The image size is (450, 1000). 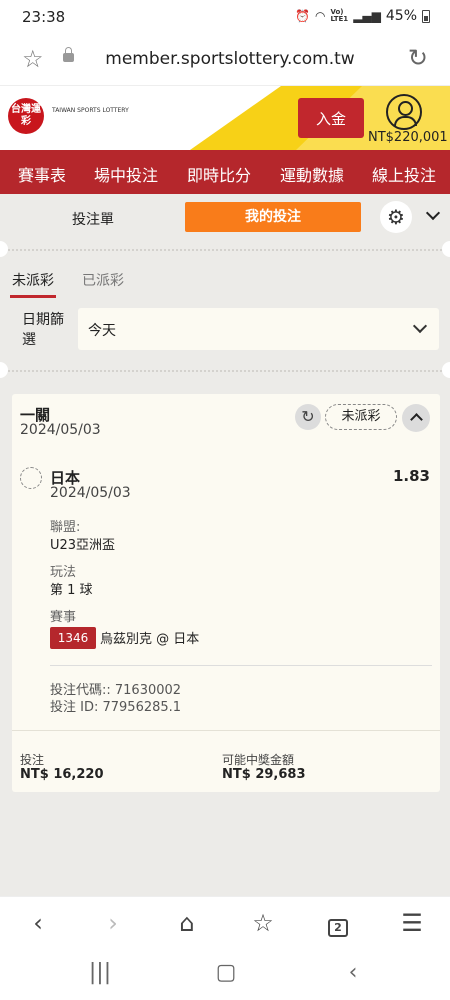 I want to click on date-filter-label: 日期篩選, so click(x=43, y=330).